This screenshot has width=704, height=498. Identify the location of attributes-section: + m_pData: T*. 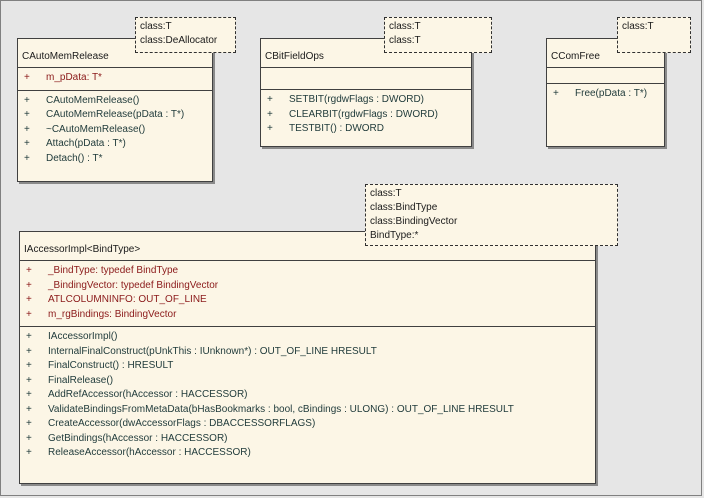
(115, 79).